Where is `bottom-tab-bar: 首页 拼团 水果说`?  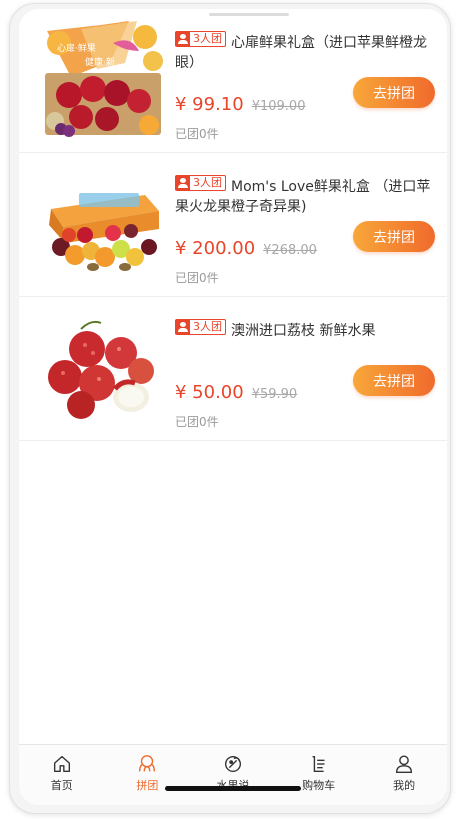 bottom-tab-bar: 首页 拼团 水果说 is located at coordinates (233, 774).